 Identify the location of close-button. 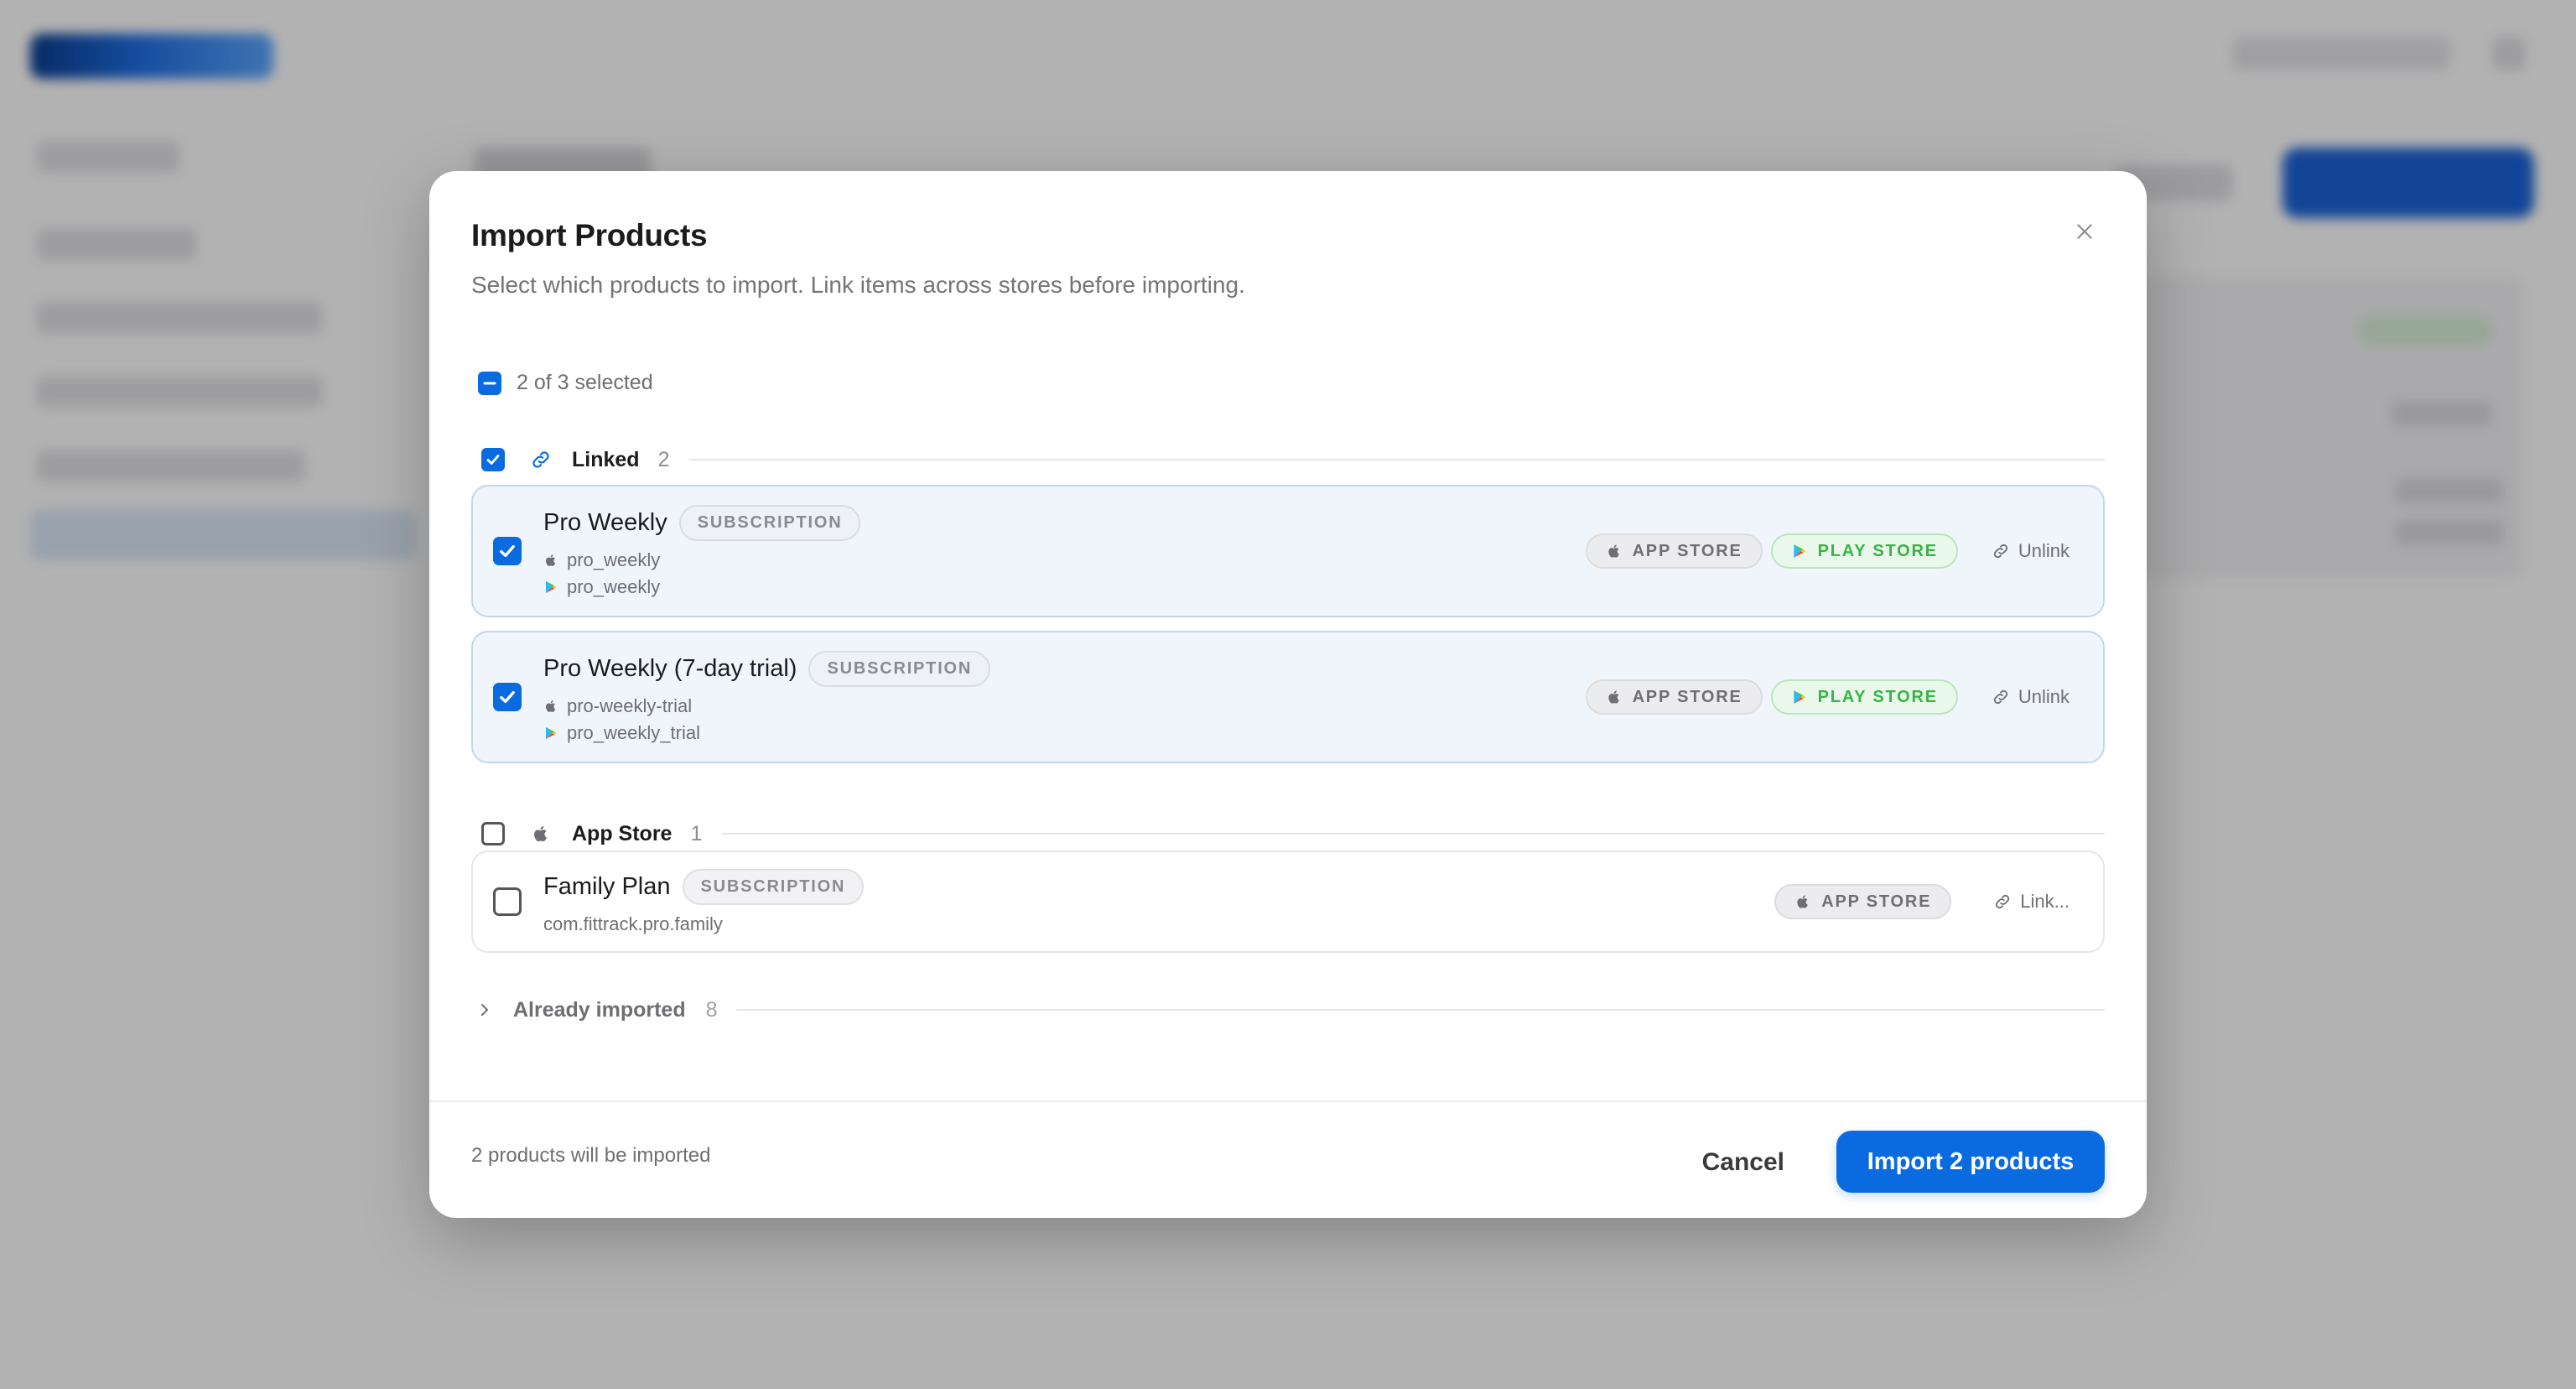
(2084, 231).